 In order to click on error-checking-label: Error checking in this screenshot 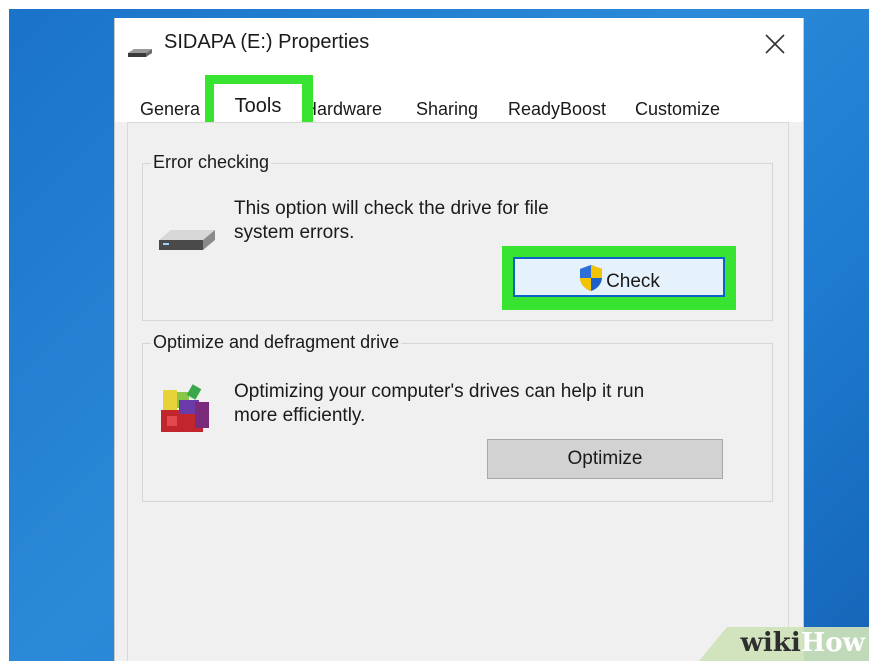, I will do `click(211, 162)`.